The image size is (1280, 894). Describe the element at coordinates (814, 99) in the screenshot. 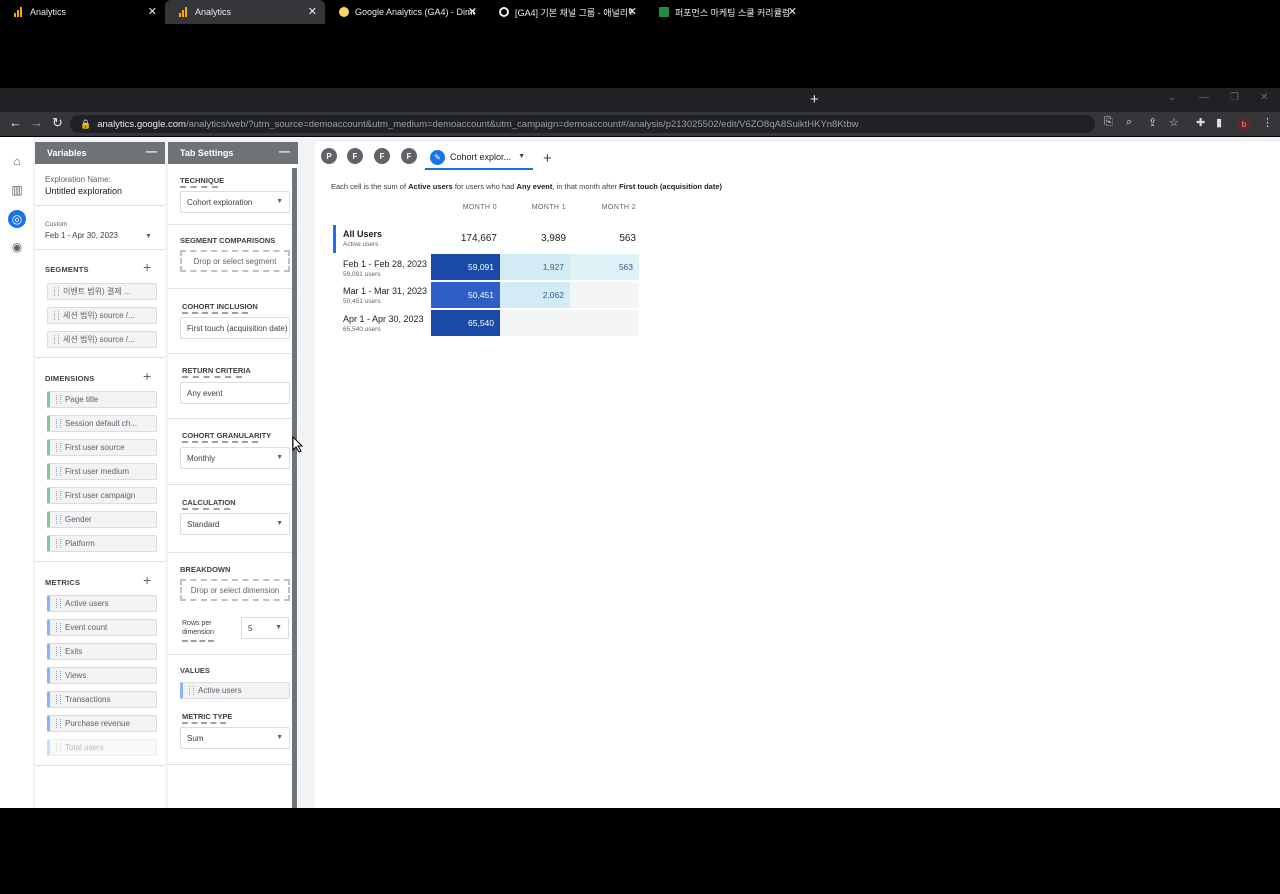

I see `new-tab-icon: +` at that location.